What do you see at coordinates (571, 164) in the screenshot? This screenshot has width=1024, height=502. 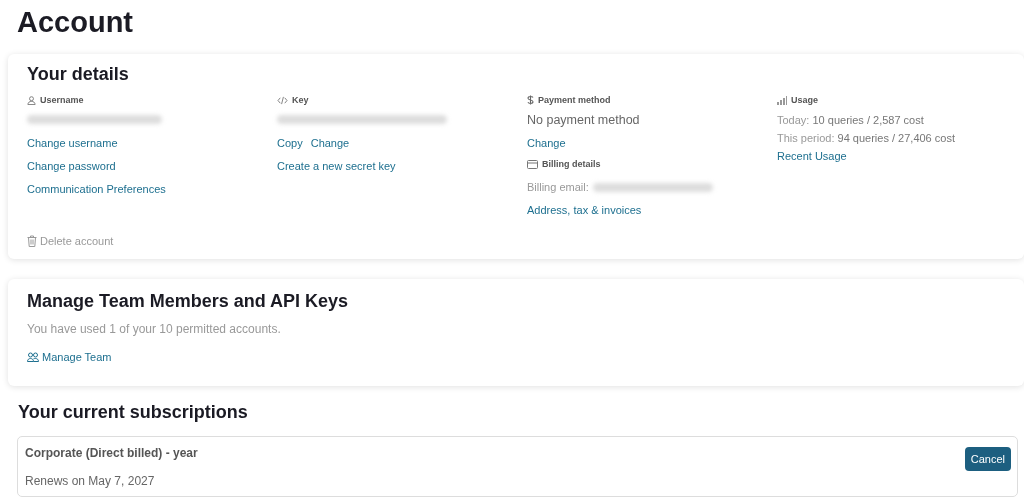 I see `section-label: Billing details` at bounding box center [571, 164].